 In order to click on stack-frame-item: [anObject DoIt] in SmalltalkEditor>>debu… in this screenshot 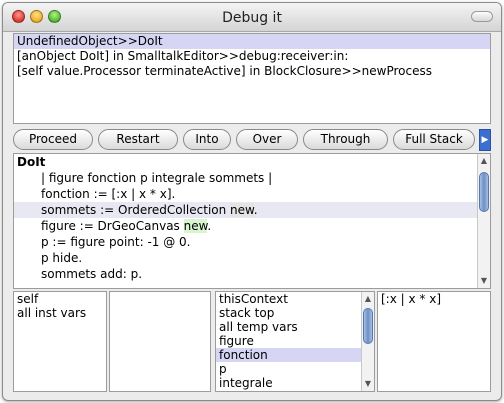, I will do `click(252, 56)`.